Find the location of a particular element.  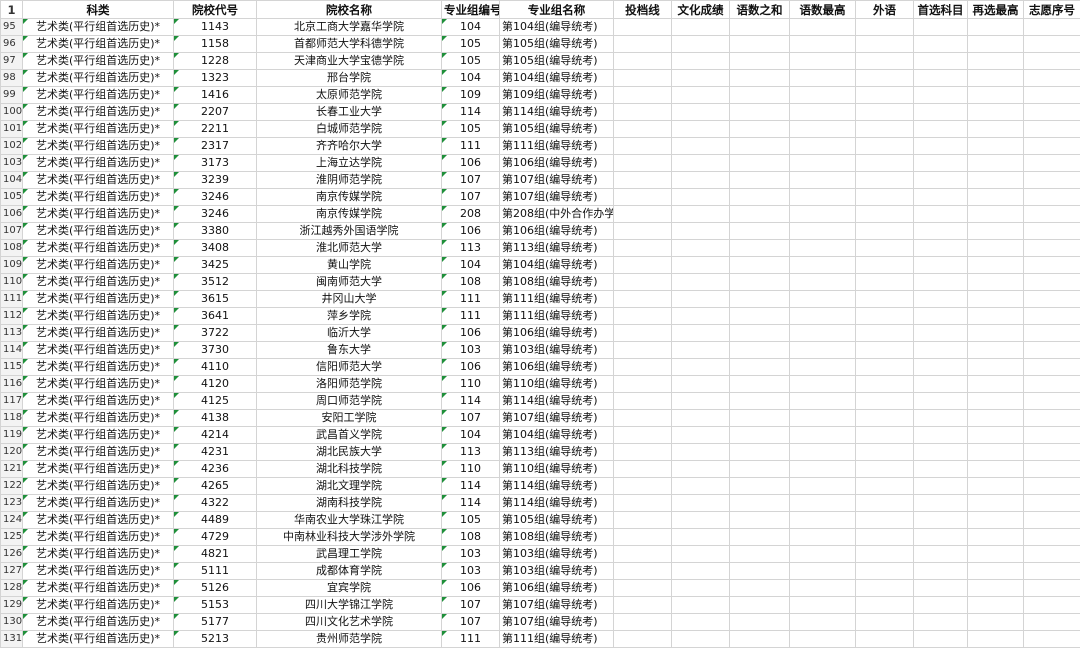

cell-school-code: 1416 is located at coordinates (215, 95).